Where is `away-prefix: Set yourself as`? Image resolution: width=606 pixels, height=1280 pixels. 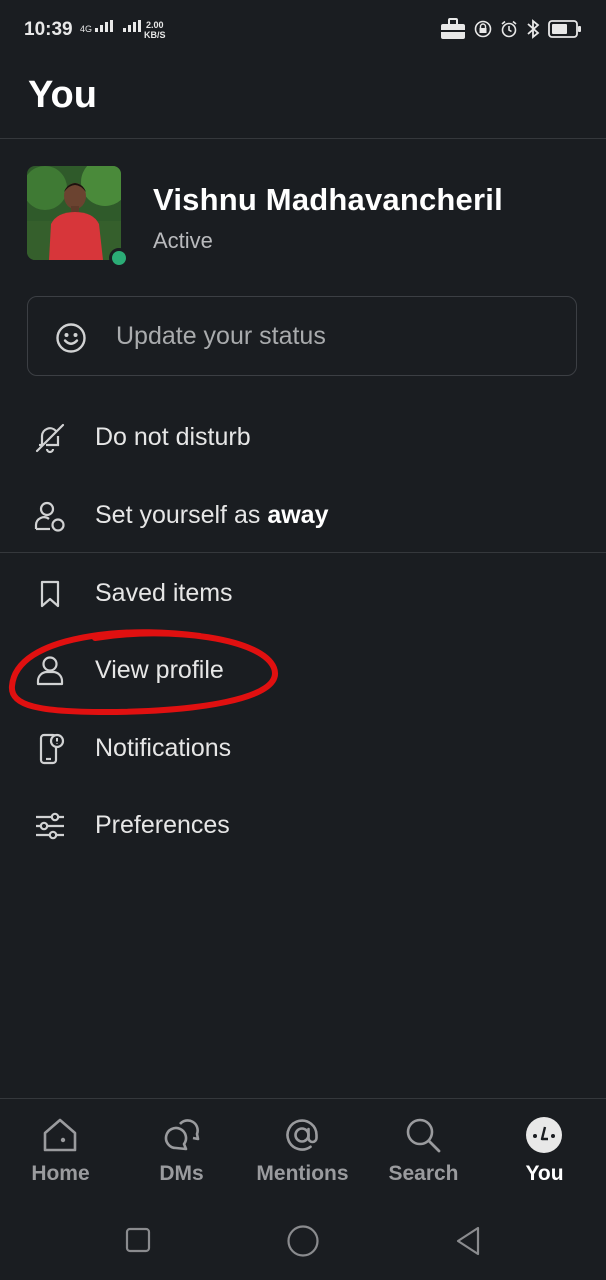 away-prefix: Set yourself as is located at coordinates (181, 515).